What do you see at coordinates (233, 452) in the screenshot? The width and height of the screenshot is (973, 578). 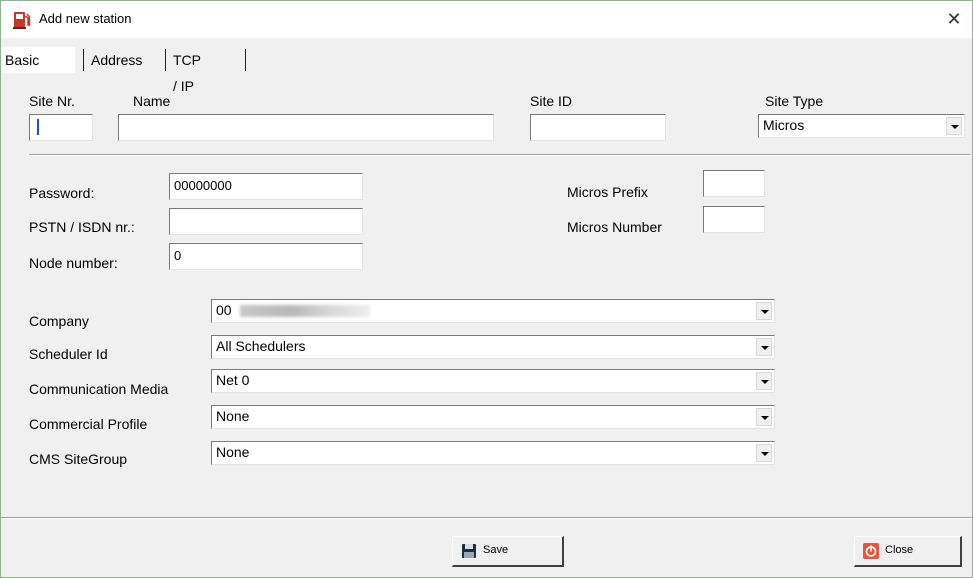 I see `cms-sitegroup-value: None` at bounding box center [233, 452].